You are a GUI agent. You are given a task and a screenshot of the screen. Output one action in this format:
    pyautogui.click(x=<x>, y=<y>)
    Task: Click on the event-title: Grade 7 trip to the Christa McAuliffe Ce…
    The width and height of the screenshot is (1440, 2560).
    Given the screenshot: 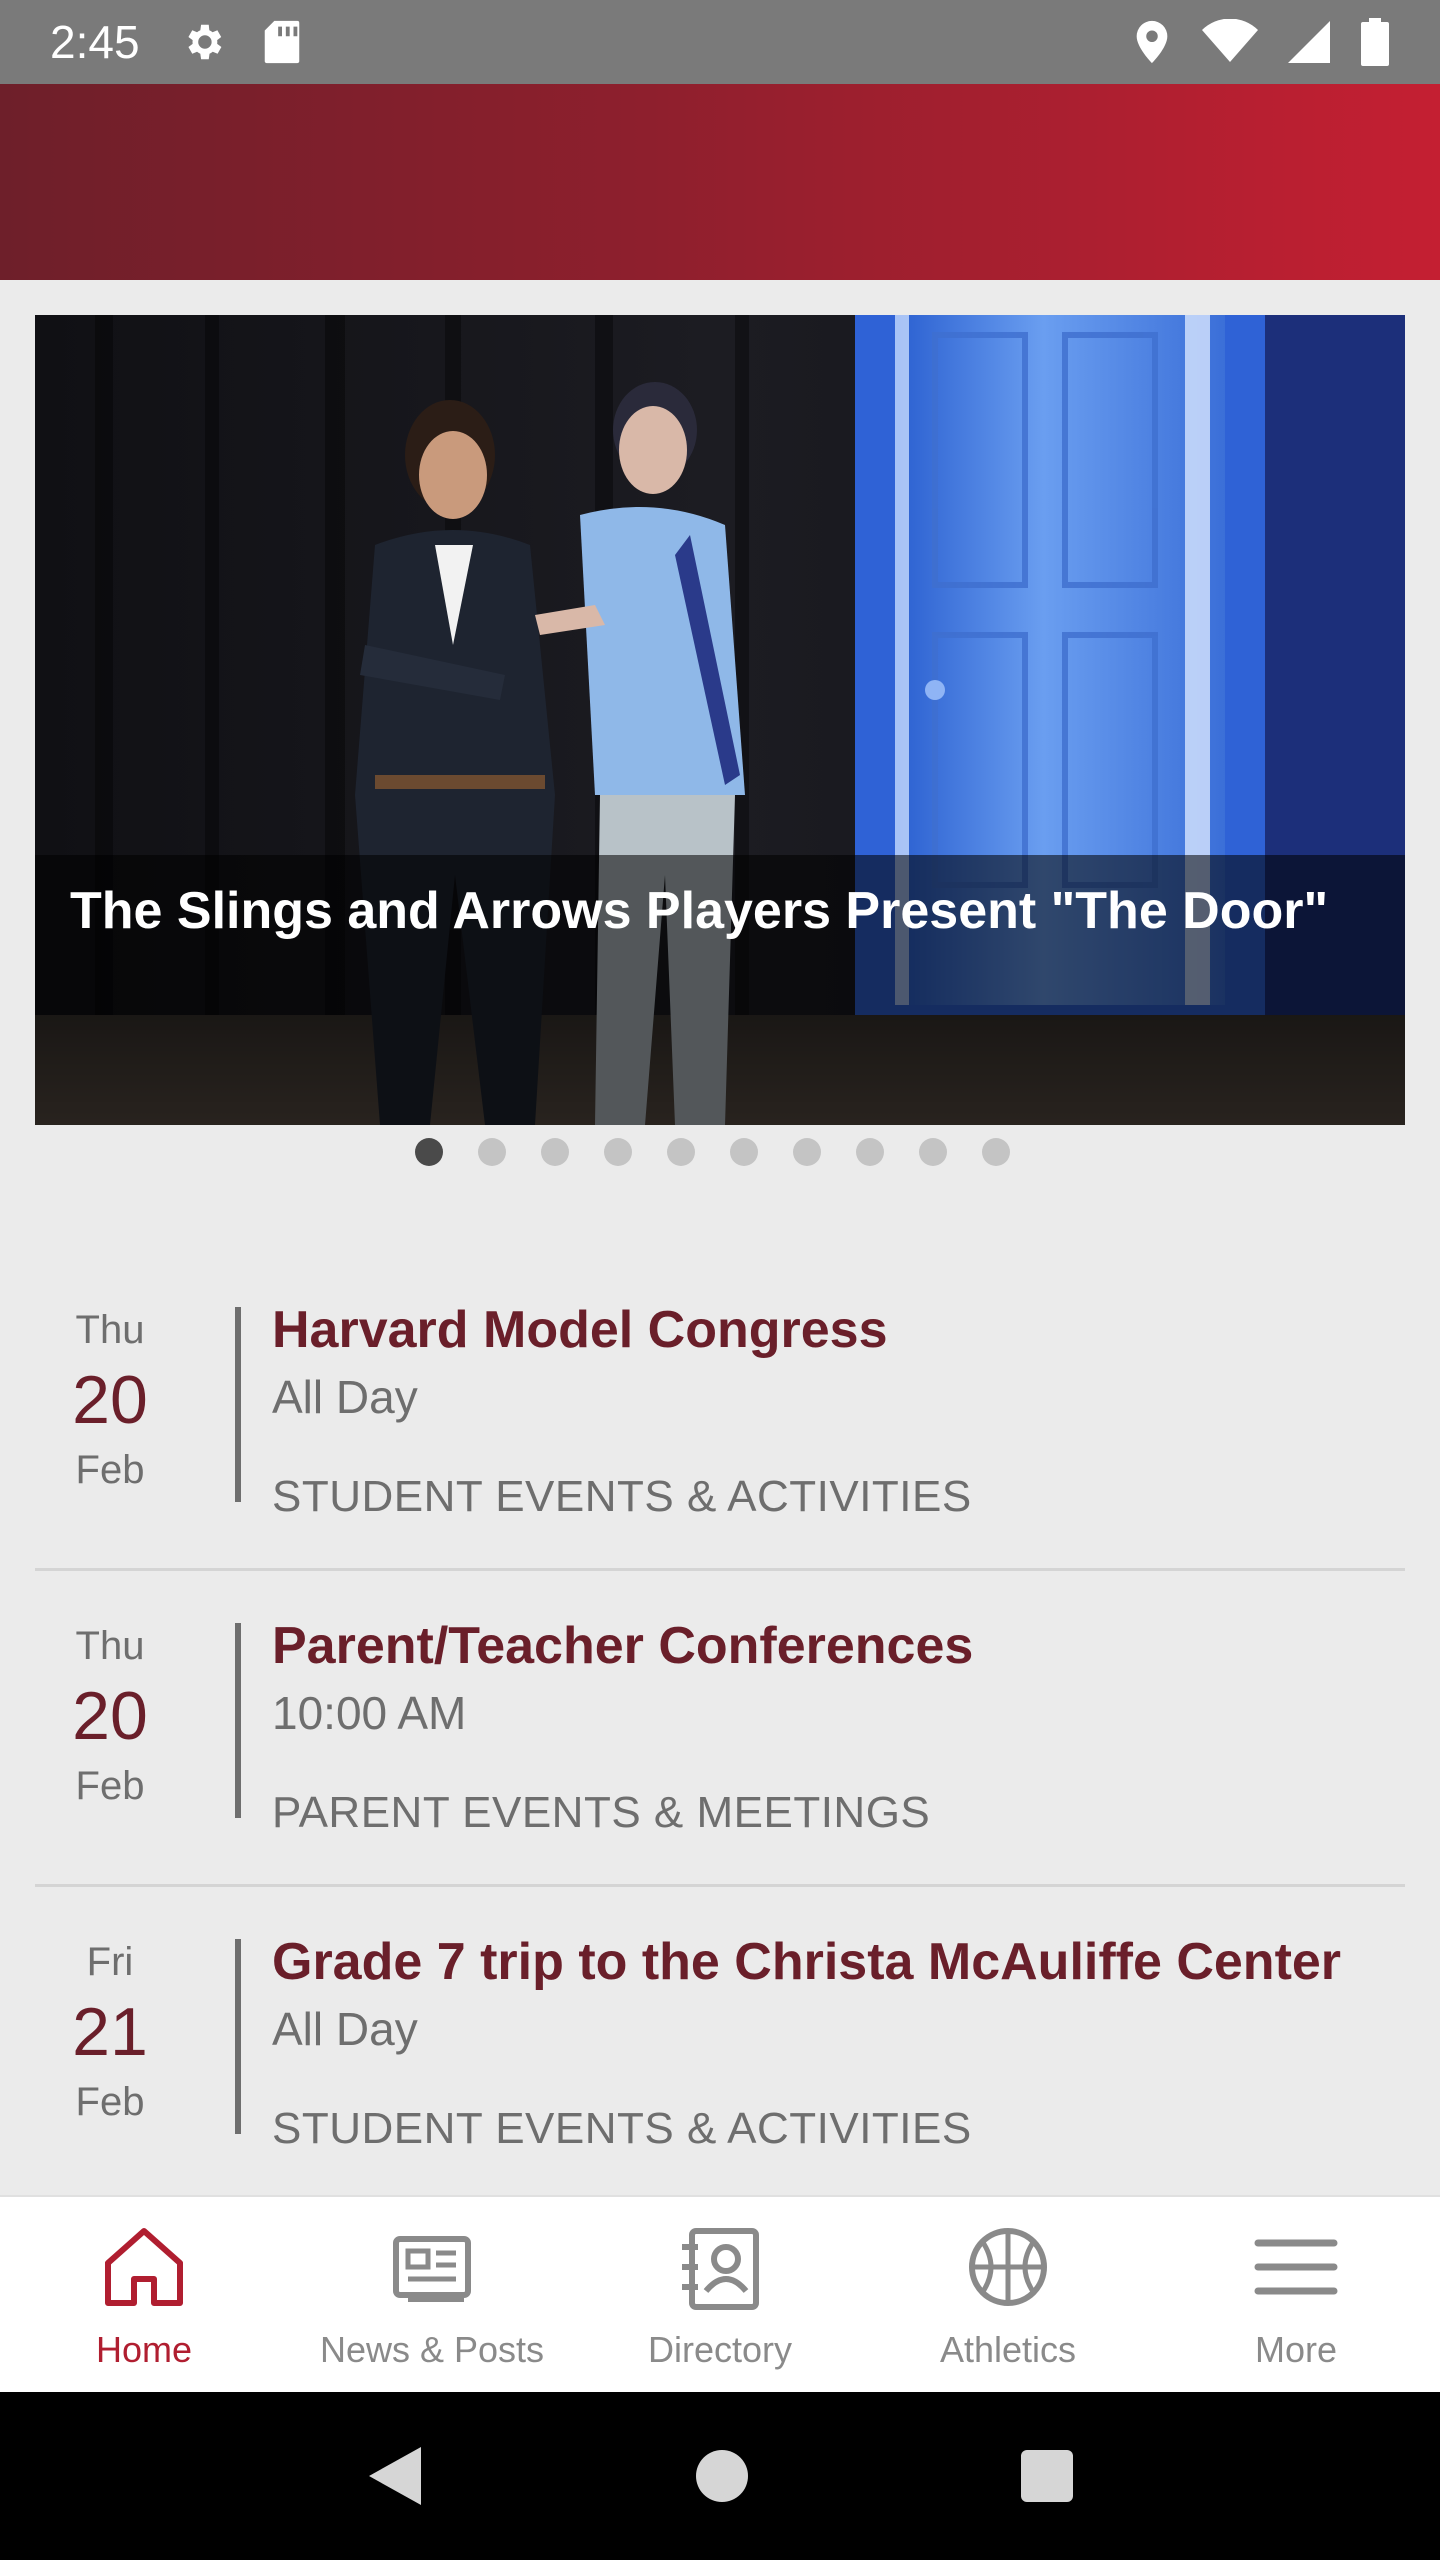 What is the action you would take?
    pyautogui.click(x=837, y=1962)
    